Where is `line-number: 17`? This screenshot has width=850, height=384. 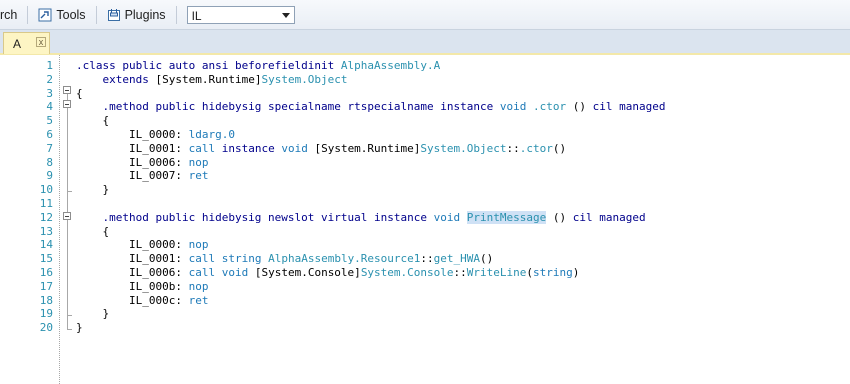
line-number: 17 is located at coordinates (46, 286).